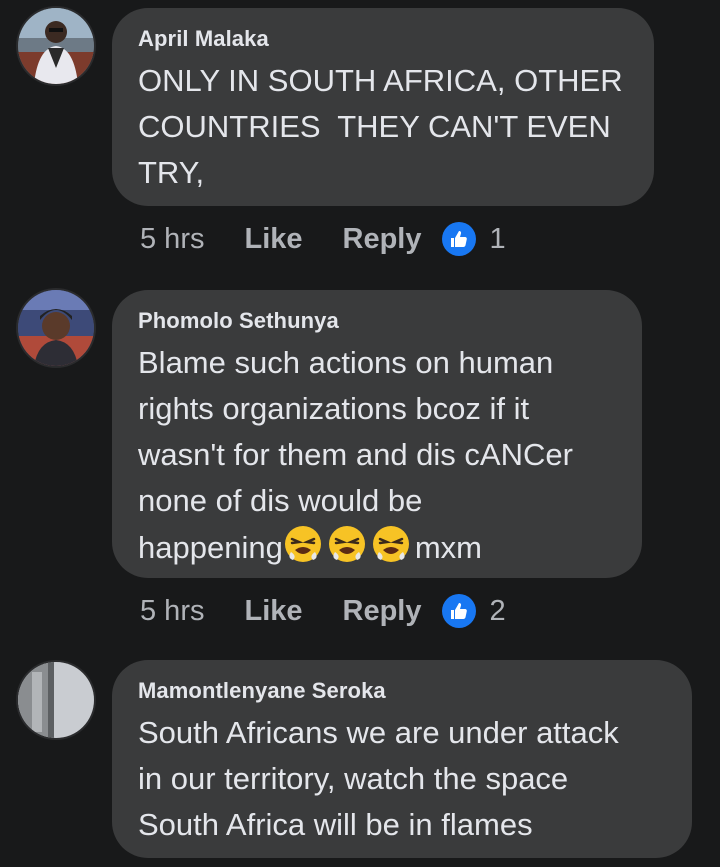 The width and height of the screenshot is (720, 867). Describe the element at coordinates (448, 547) in the screenshot. I see `comment-text-tail: mxm` at that location.